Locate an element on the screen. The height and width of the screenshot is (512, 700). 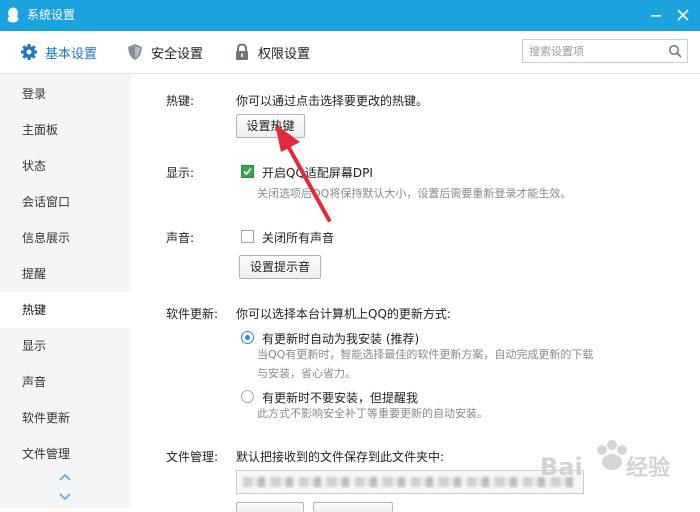
update-label: 软件更新: is located at coordinates (192, 314).